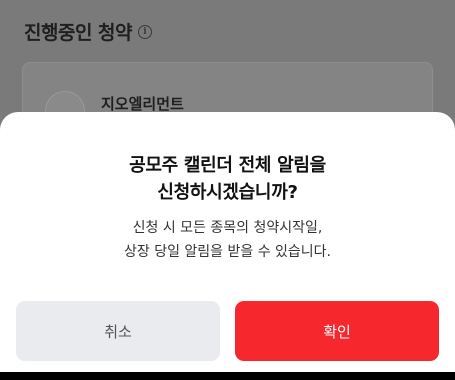  I want to click on background-header: 진행중인 청약 i, so click(88, 31).